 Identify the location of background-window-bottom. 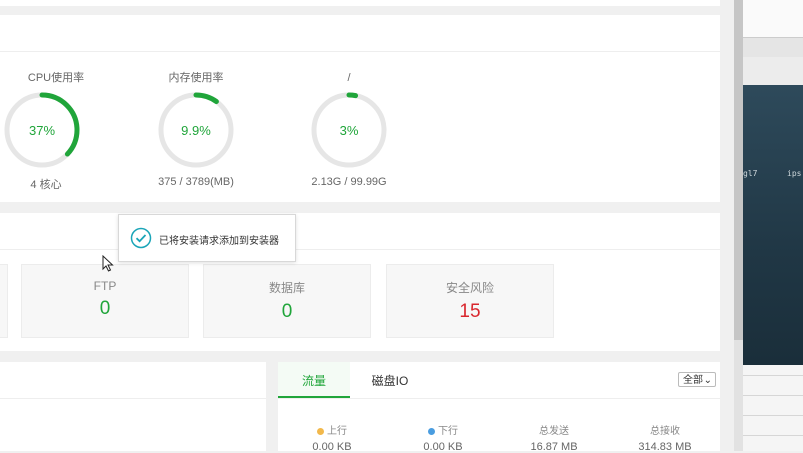
(773, 408).